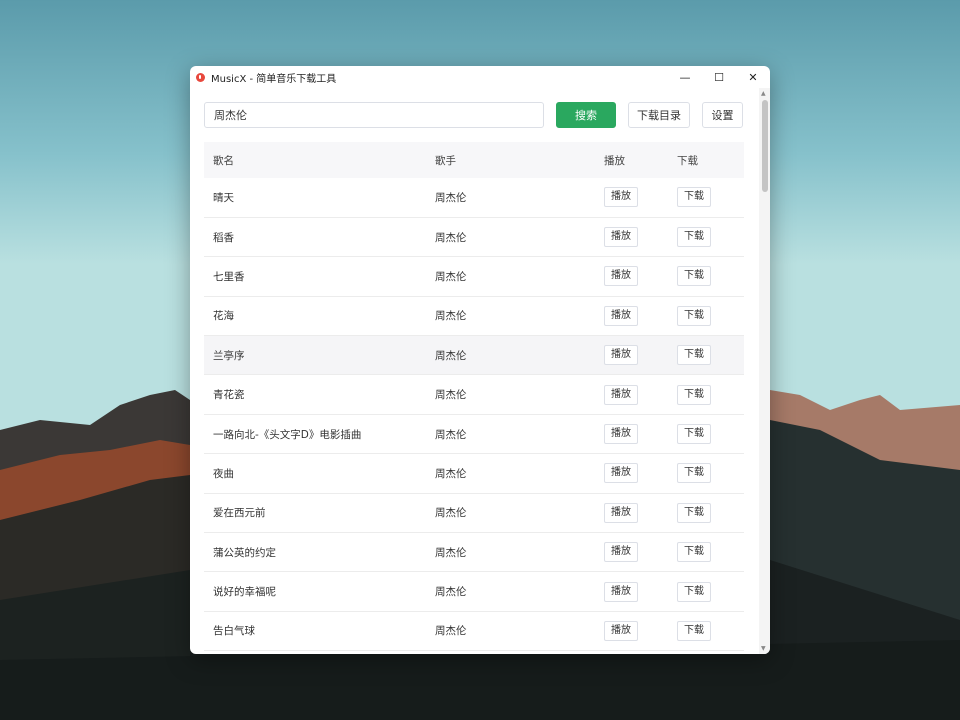  Describe the element at coordinates (229, 395) in the screenshot. I see `song-name-cell: 青花瓷` at that location.